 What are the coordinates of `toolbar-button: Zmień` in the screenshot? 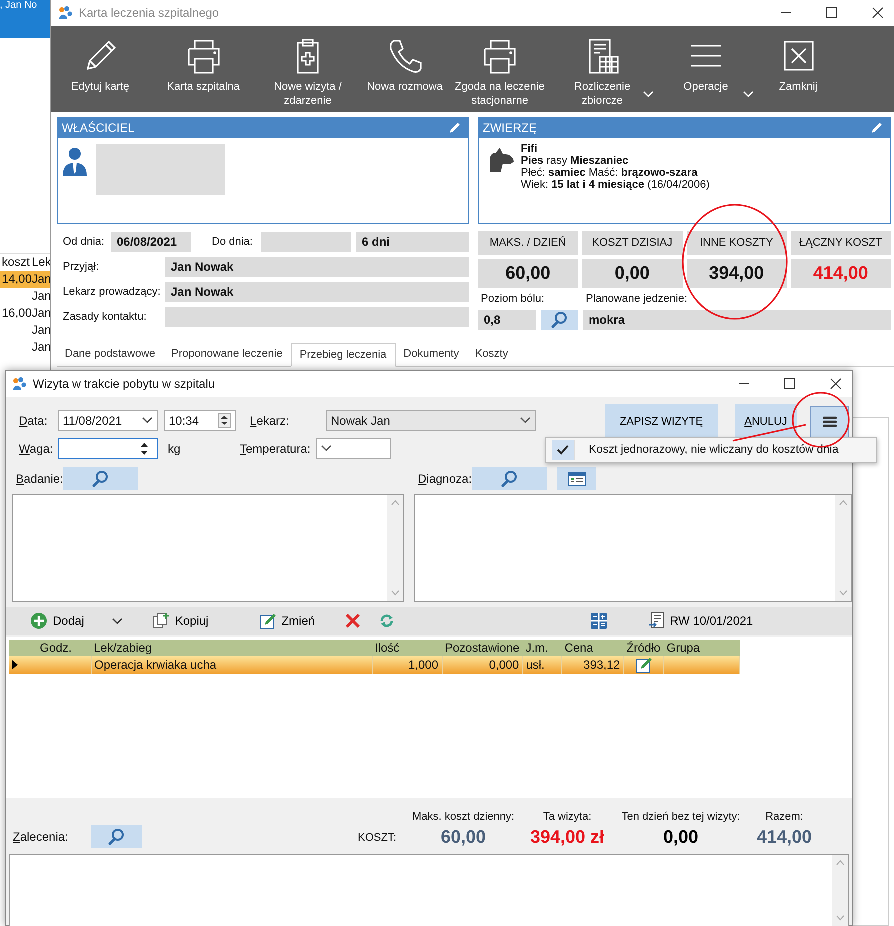 It's located at (287, 621).